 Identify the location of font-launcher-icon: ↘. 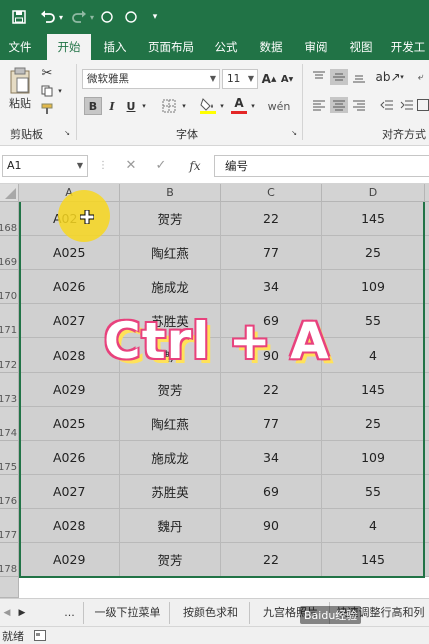
(294, 133).